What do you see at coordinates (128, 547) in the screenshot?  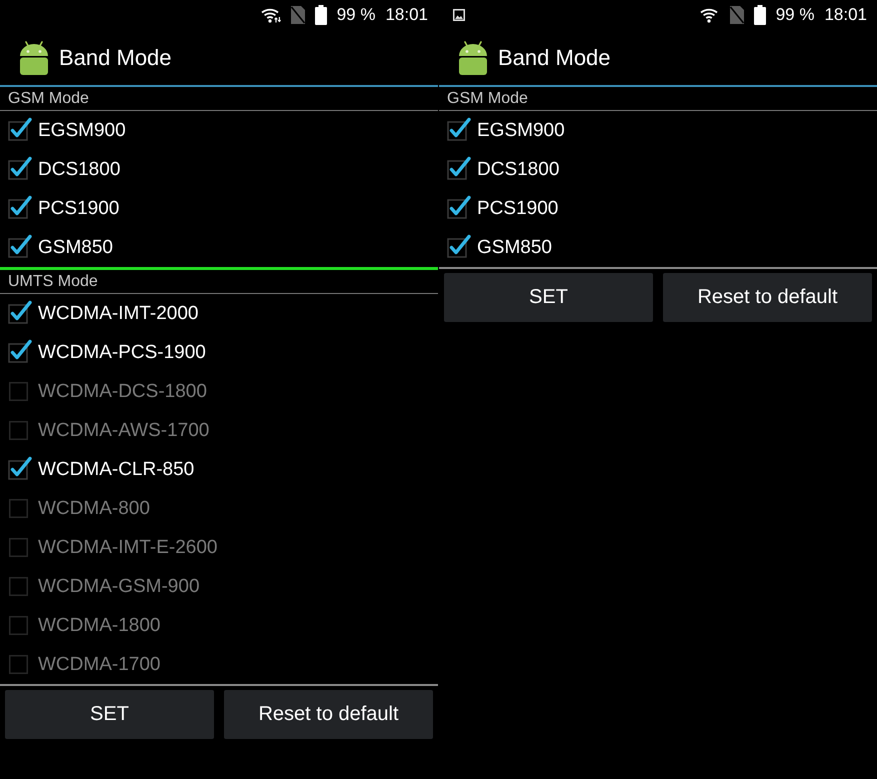 I see `band-label: WCDMA-IMT-E-2600` at bounding box center [128, 547].